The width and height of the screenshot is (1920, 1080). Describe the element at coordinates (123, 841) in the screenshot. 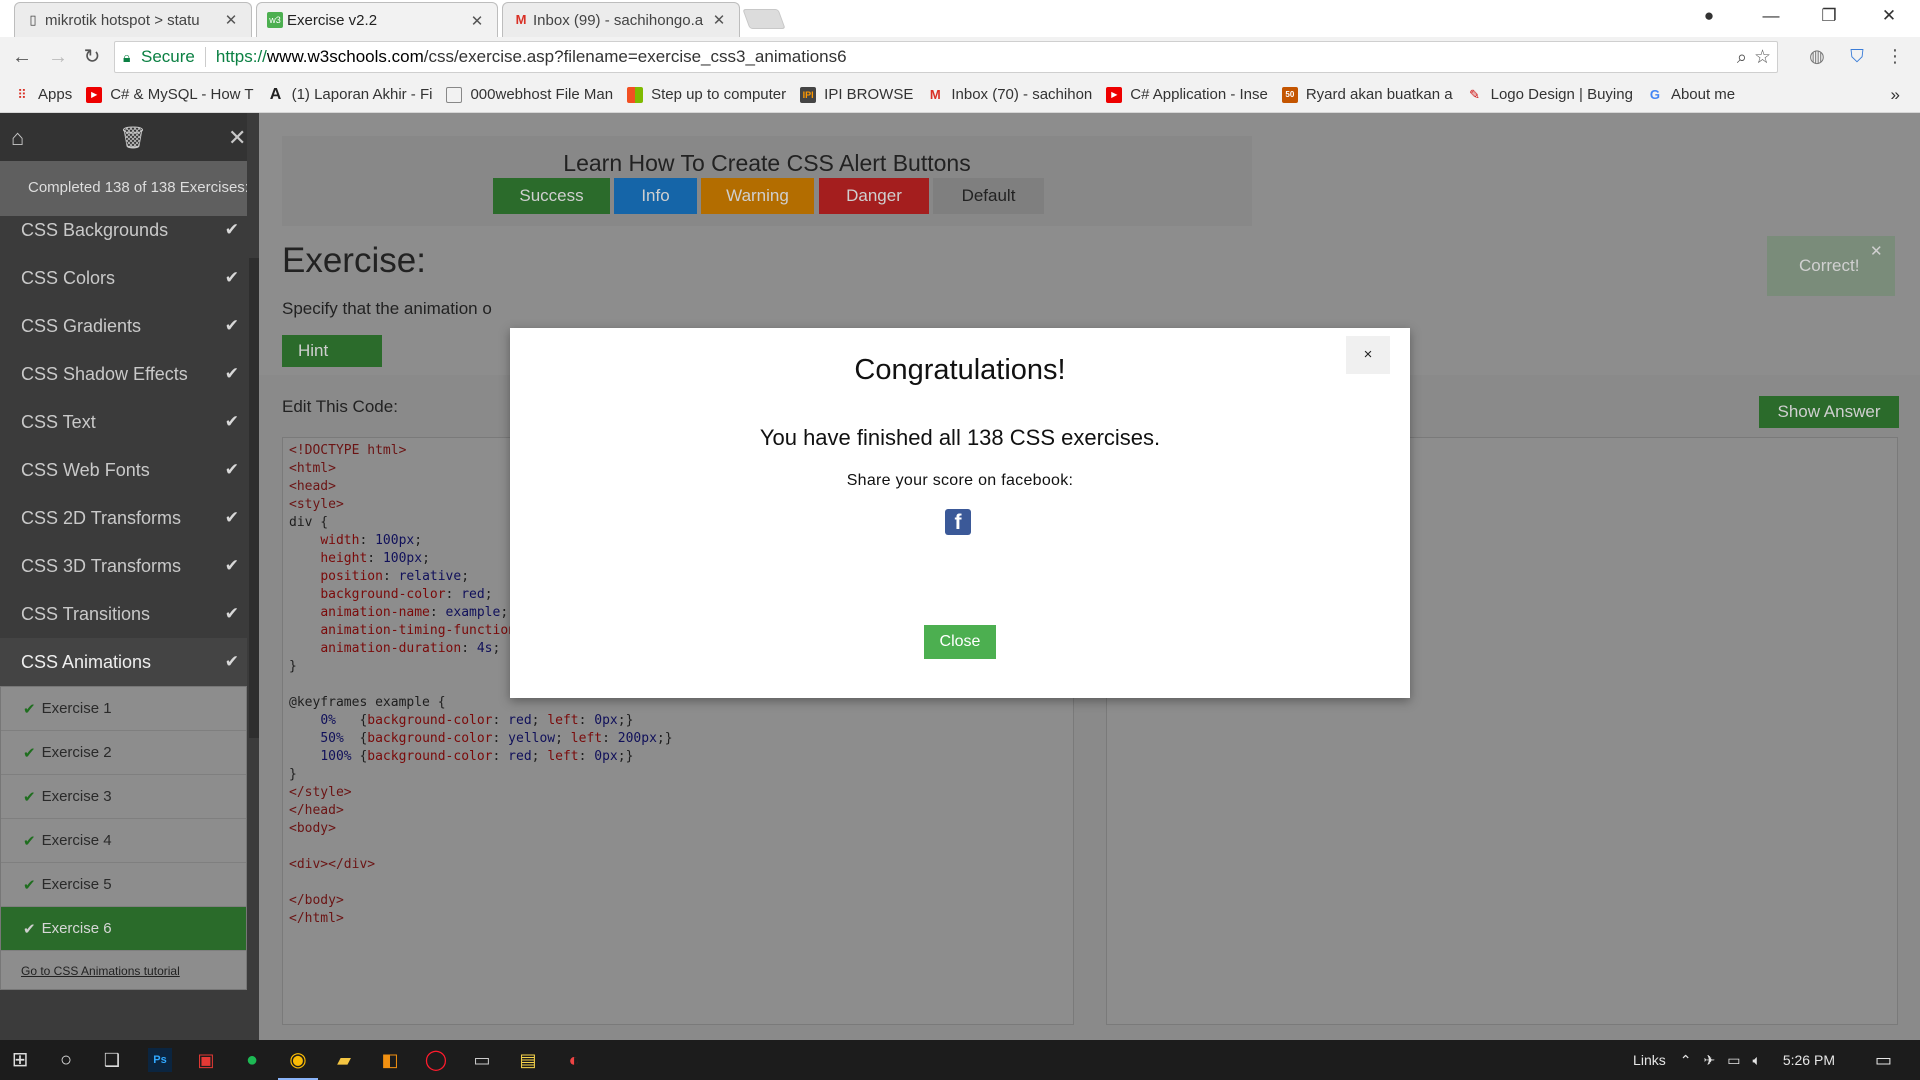

I see `exercise-item-4: ✔ Exercise 4` at that location.